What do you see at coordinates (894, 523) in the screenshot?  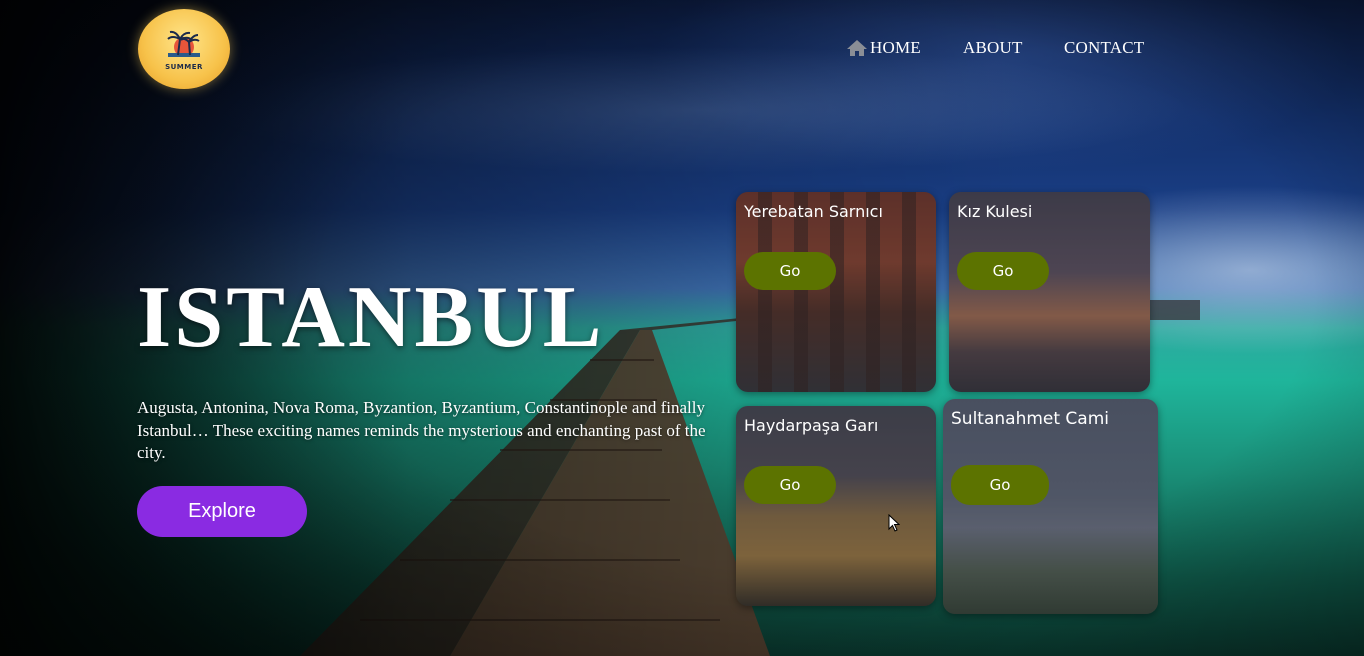 I see `mouse-cursor-icon` at bounding box center [894, 523].